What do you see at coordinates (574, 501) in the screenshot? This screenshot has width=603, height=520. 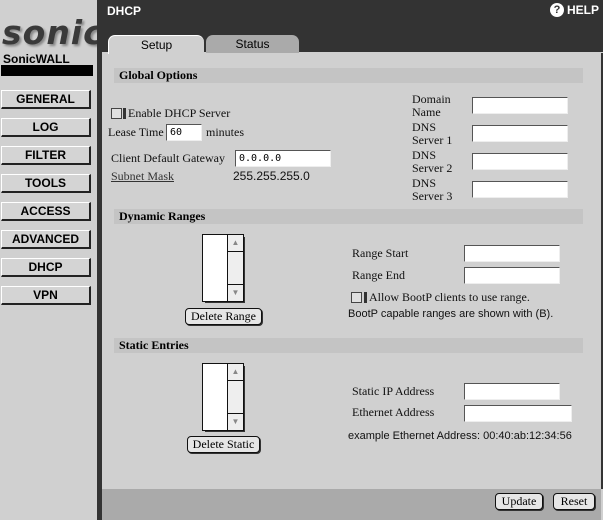 I see `reset-button: Reset` at bounding box center [574, 501].